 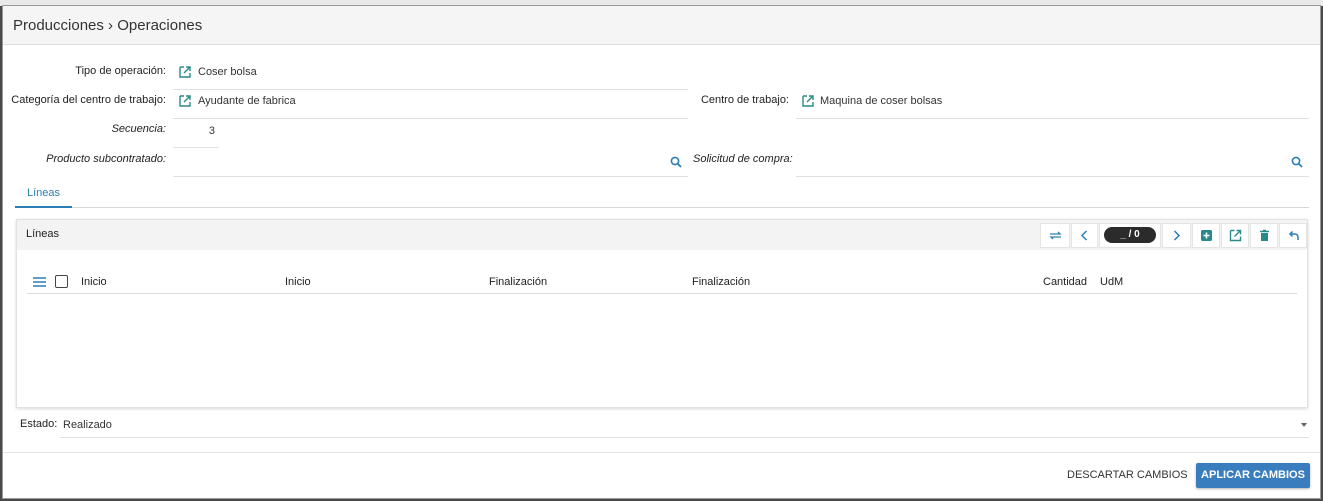 I want to click on next-button, so click(x=1176, y=235).